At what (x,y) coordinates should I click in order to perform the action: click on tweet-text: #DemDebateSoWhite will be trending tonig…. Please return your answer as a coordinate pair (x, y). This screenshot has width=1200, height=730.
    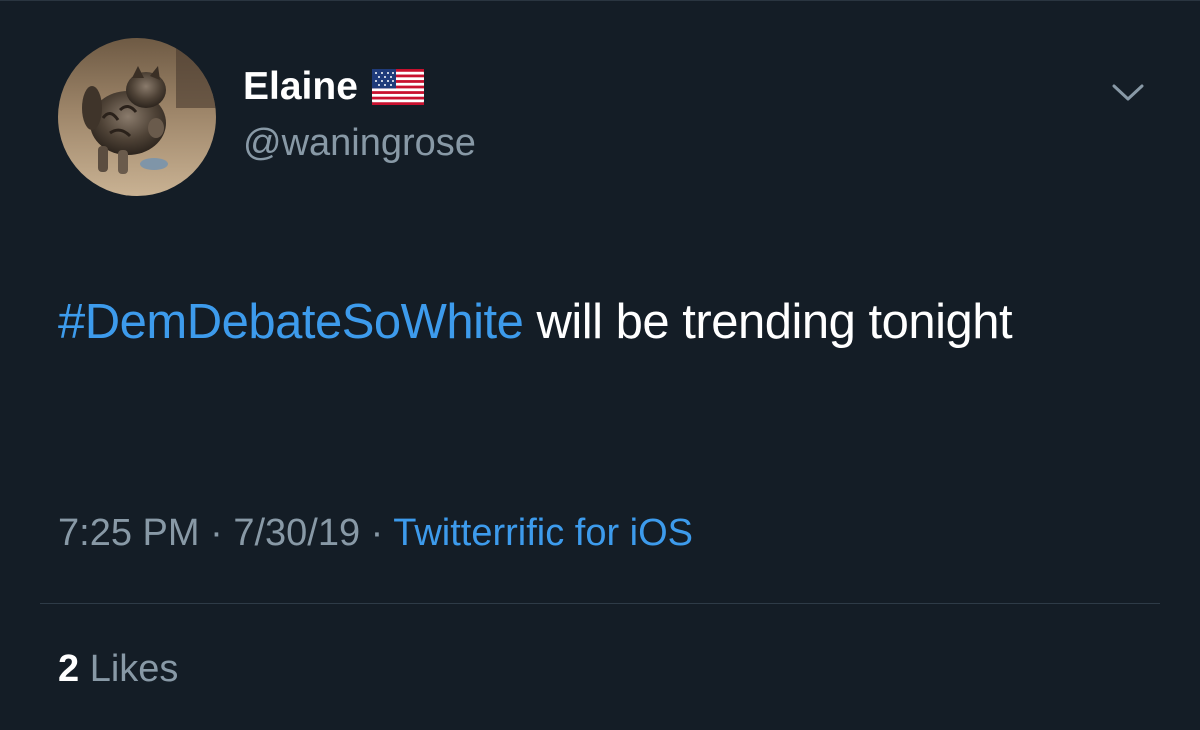
    Looking at the image, I should click on (603, 322).